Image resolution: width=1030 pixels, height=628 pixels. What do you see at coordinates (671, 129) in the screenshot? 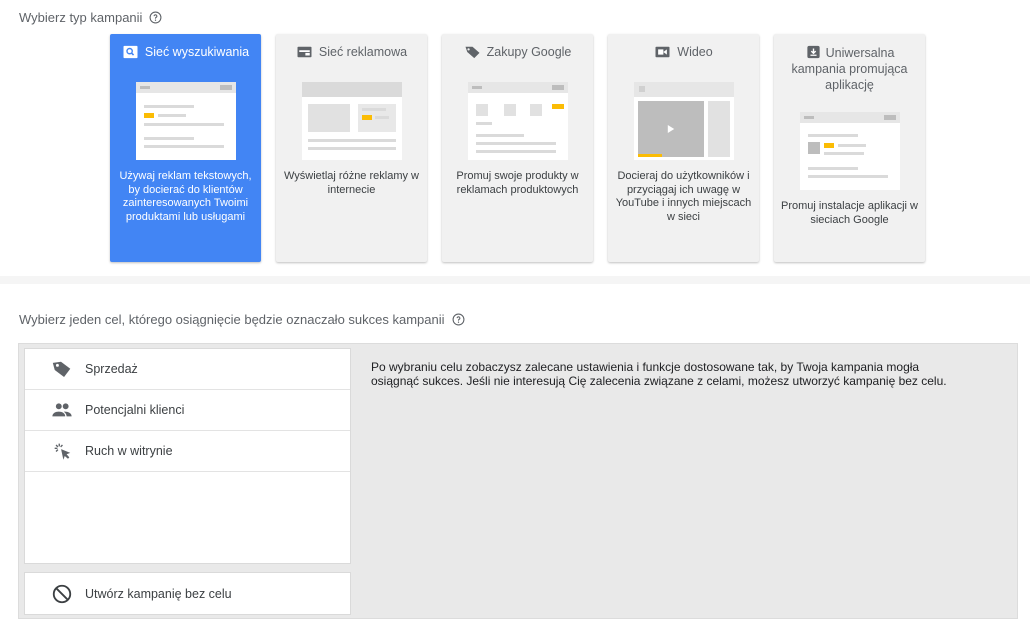
I see `play-icon` at bounding box center [671, 129].